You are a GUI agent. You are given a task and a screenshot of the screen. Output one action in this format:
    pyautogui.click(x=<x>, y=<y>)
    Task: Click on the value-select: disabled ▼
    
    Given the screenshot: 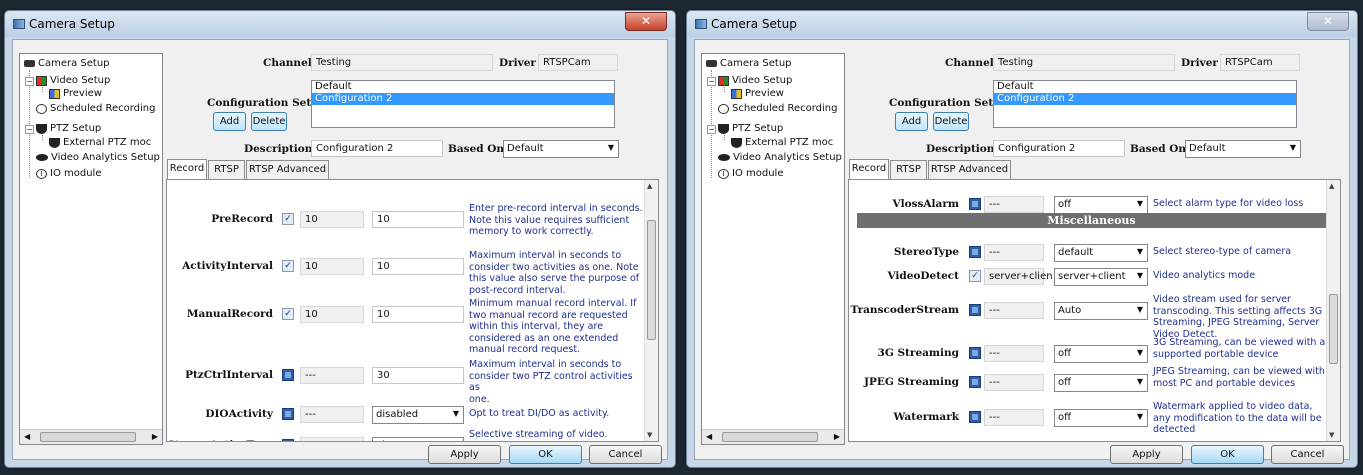 What is the action you would take?
    pyautogui.click(x=418, y=415)
    